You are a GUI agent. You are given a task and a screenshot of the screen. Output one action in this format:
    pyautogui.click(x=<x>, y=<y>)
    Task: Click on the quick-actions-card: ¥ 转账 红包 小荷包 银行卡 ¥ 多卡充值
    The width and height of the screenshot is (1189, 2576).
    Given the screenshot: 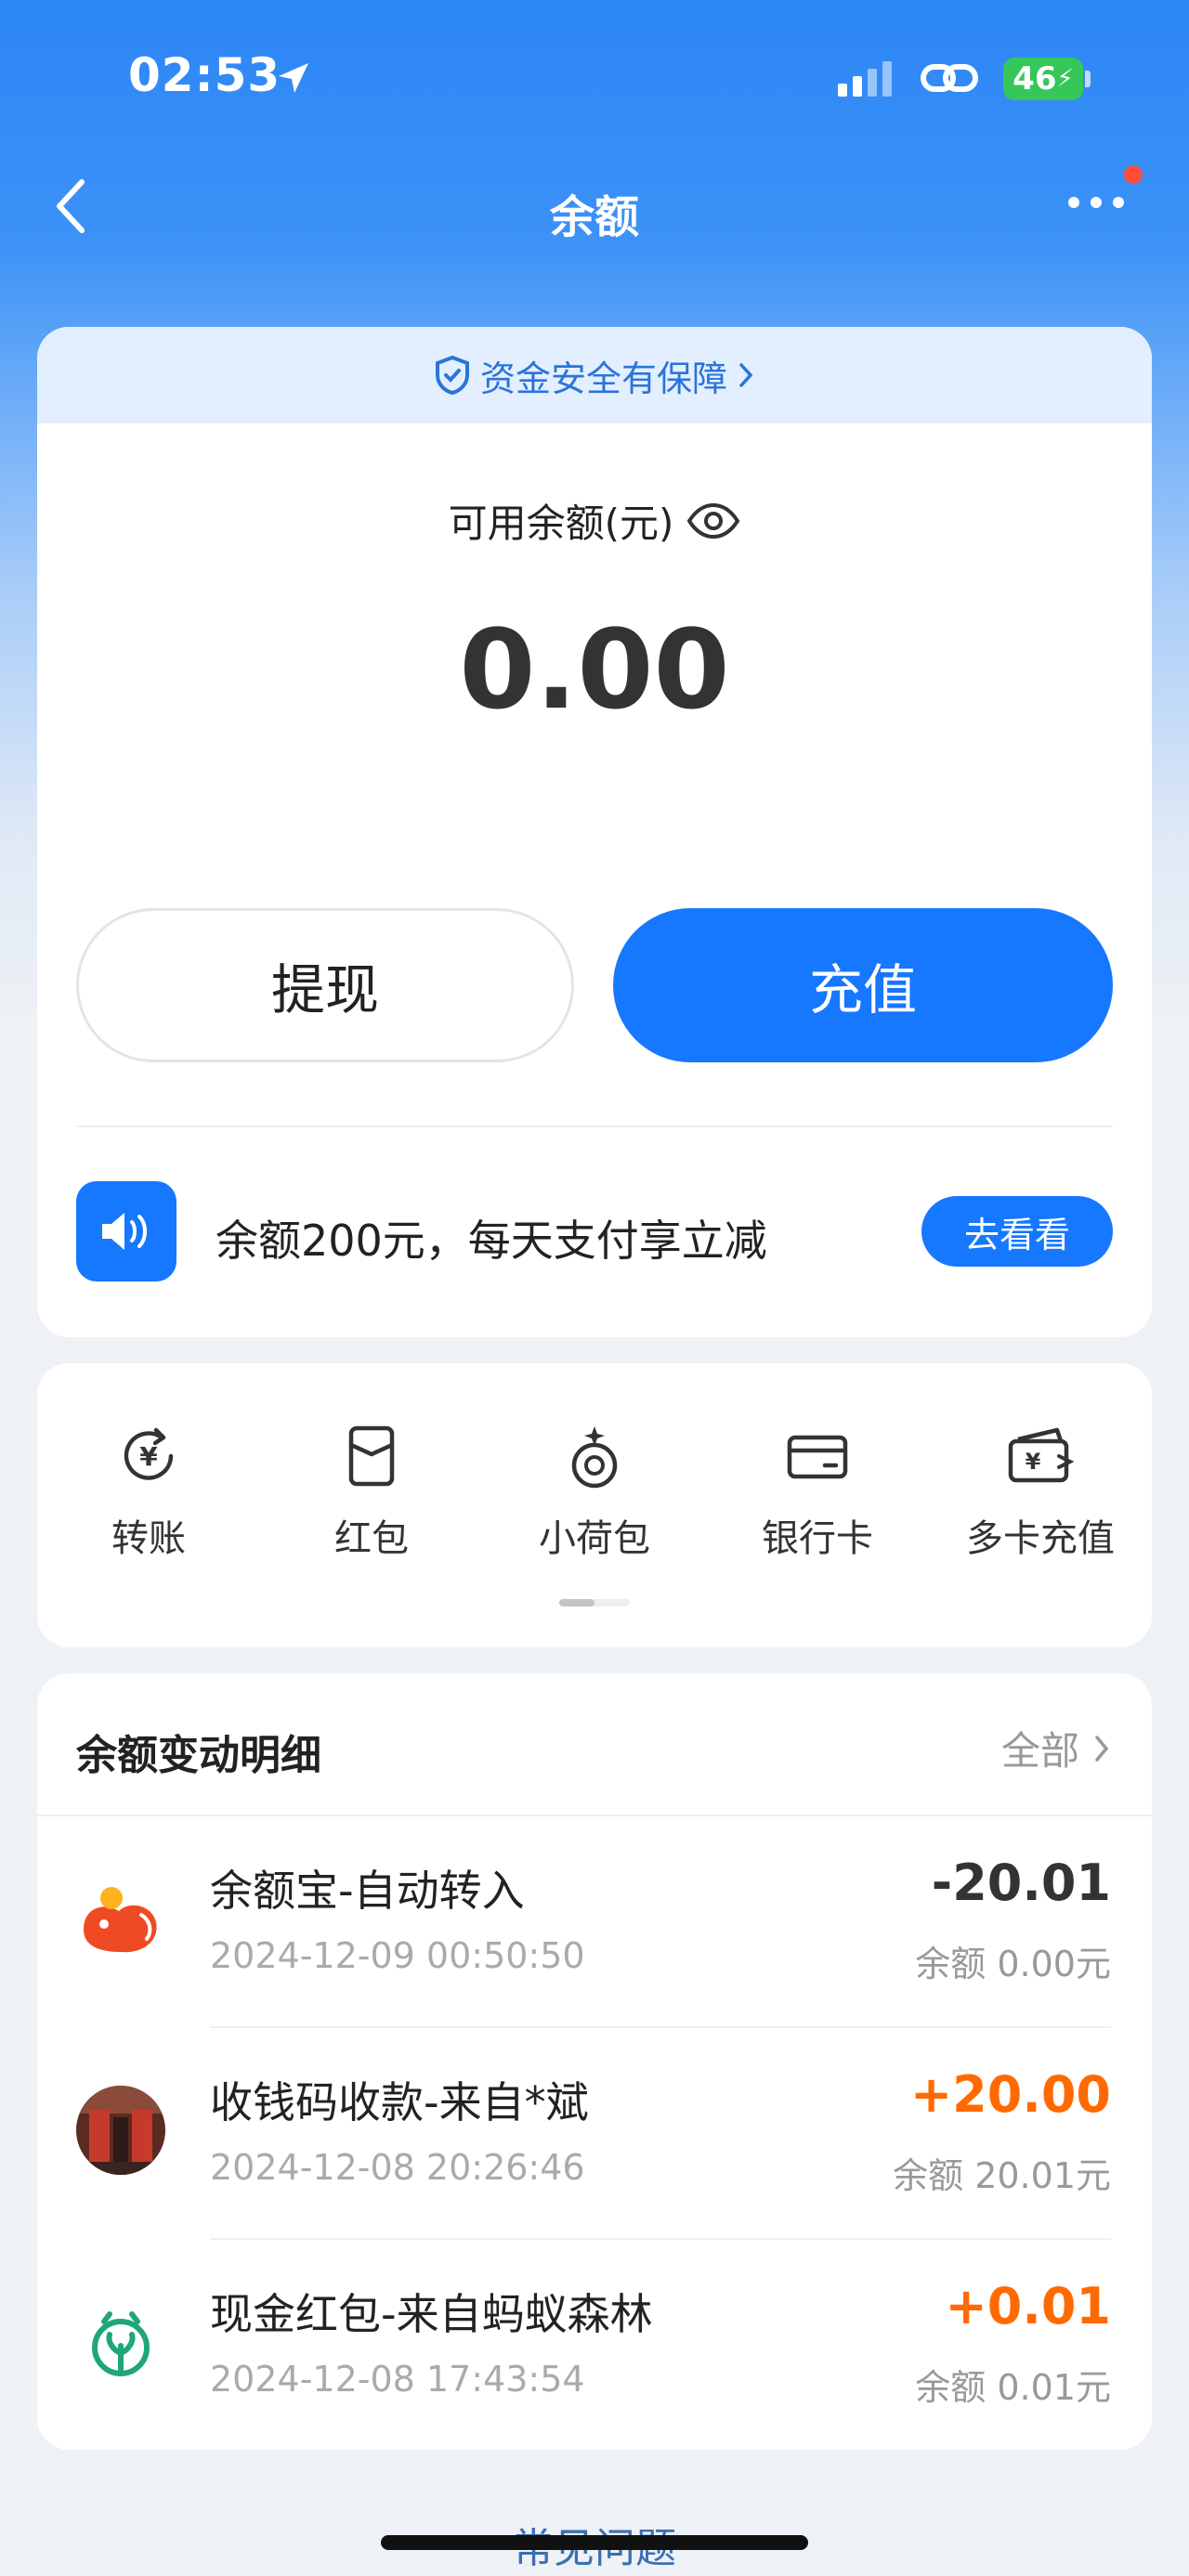 What is the action you would take?
    pyautogui.click(x=594, y=1505)
    